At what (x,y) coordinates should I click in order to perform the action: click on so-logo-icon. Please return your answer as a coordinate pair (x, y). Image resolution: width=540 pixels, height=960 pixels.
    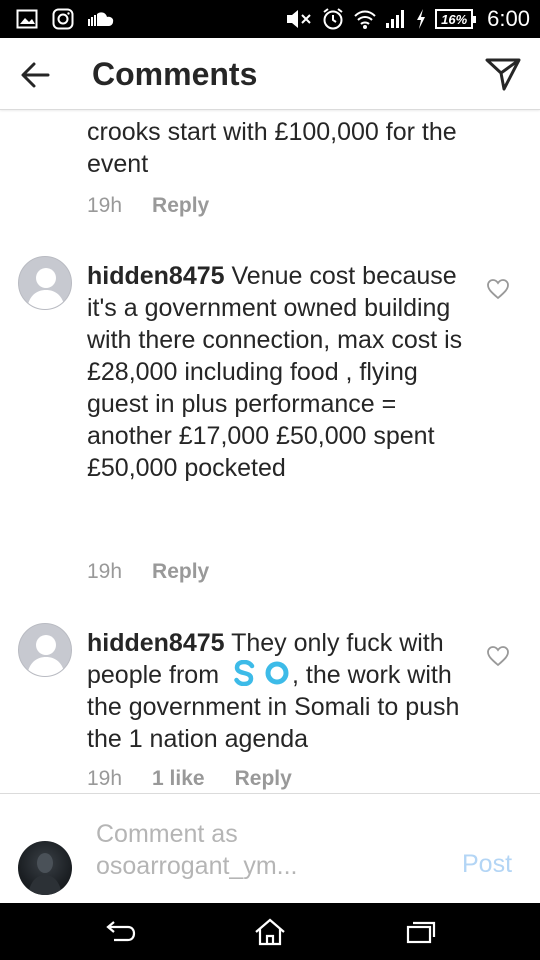
    Looking at the image, I should click on (262, 673).